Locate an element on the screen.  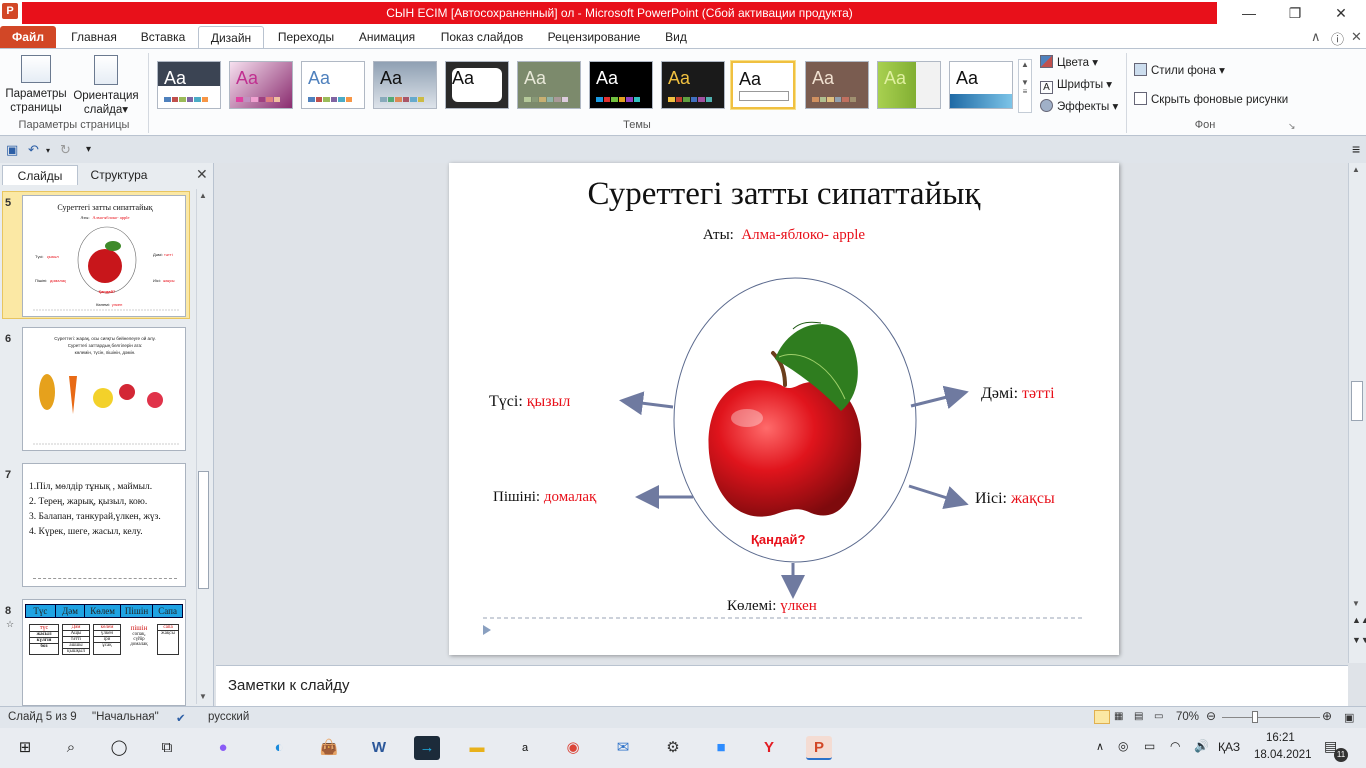
task-view-icon: ⧉ is located at coordinates (167, 748).